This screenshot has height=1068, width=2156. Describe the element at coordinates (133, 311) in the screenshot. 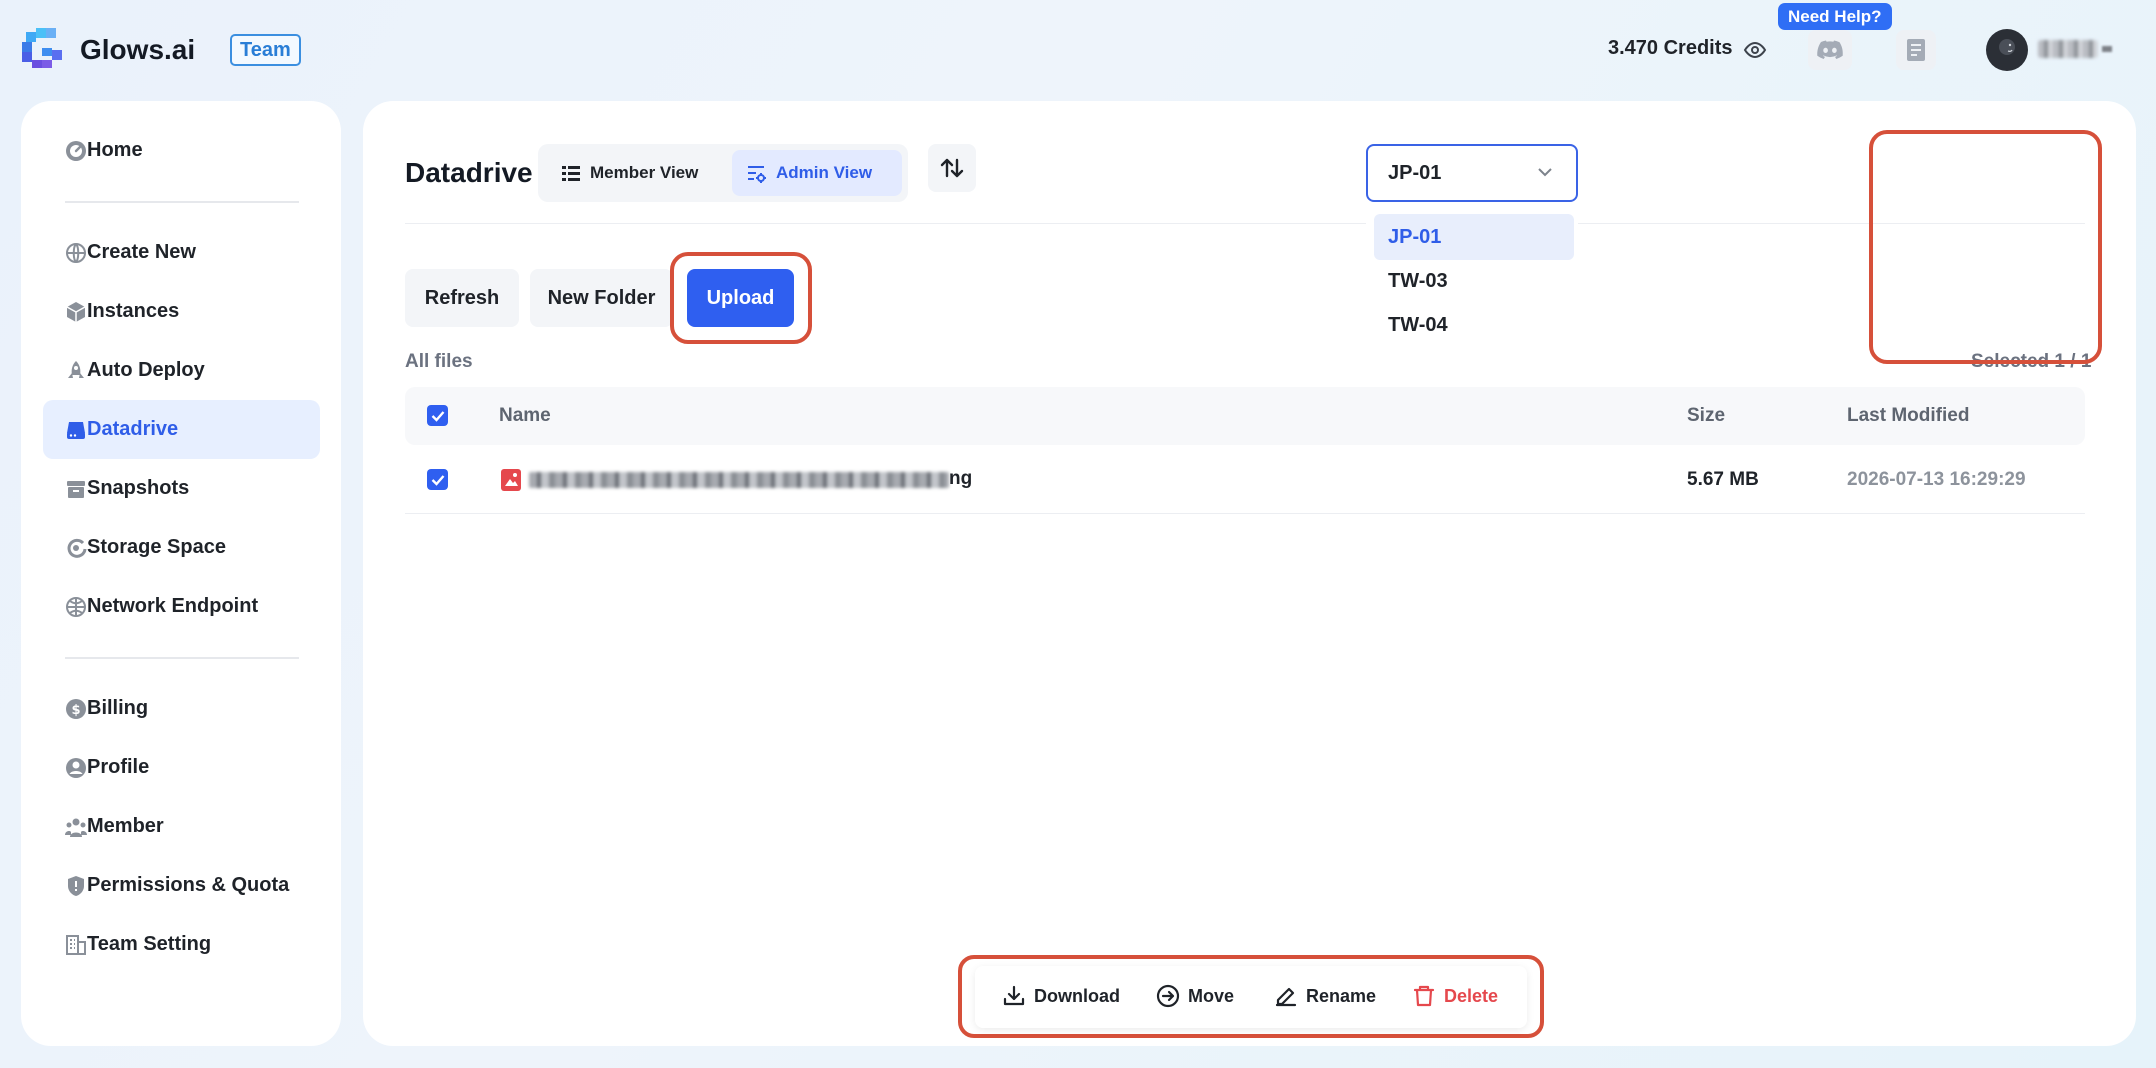

I see `sidebar-item-label: Instances` at that location.